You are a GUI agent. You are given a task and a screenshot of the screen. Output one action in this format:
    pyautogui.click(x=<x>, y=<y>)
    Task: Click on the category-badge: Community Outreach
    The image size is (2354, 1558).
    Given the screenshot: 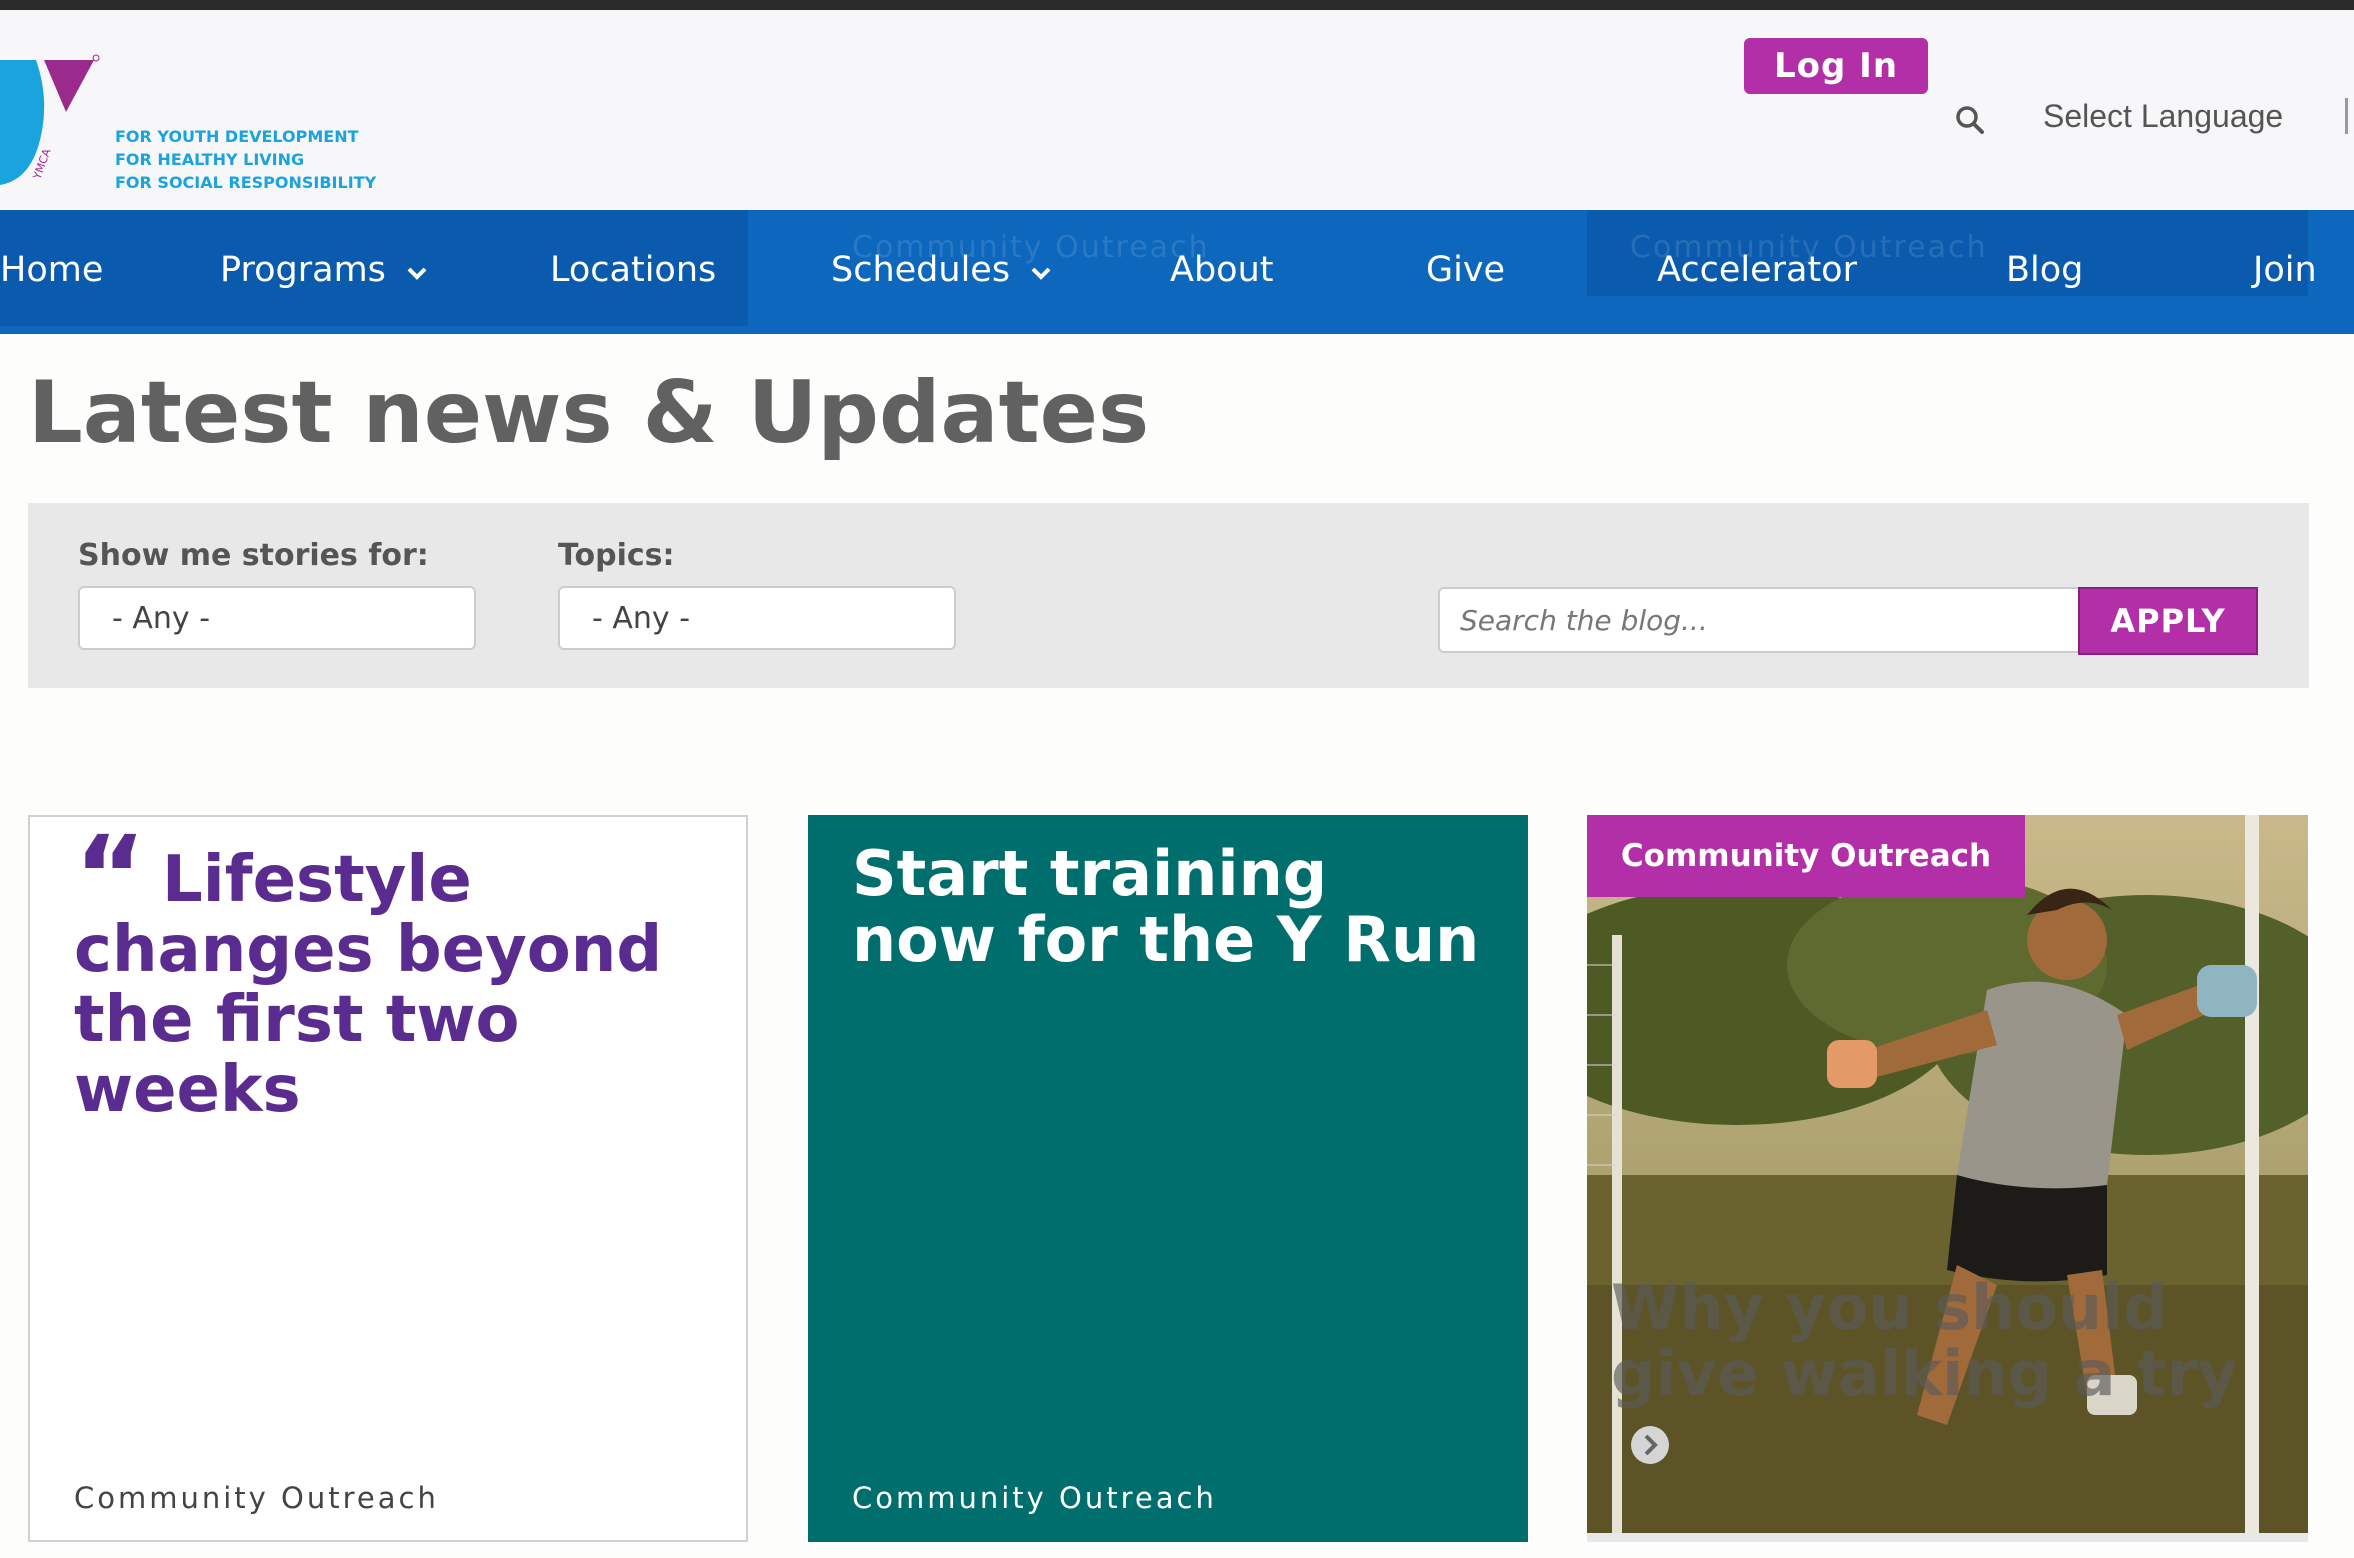 What is the action you would take?
    pyautogui.click(x=1806, y=856)
    